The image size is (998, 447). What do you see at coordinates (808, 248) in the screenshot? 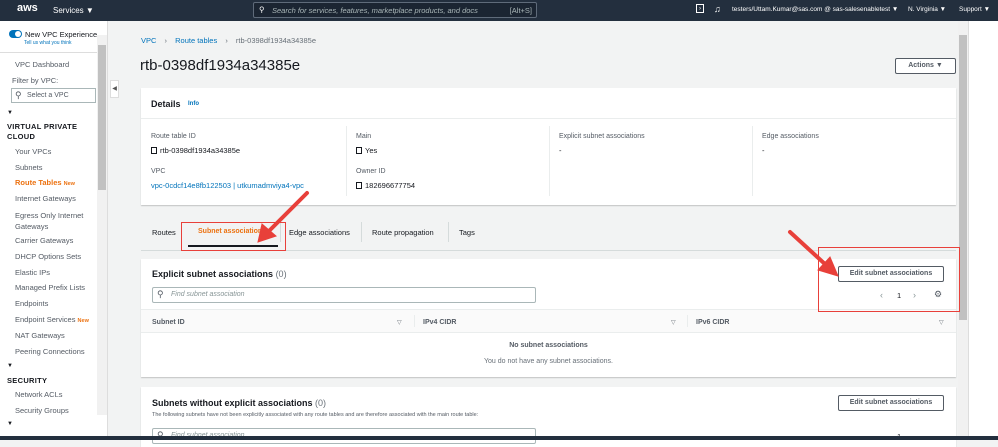
I see `arrow-to-edit-button` at bounding box center [808, 248].